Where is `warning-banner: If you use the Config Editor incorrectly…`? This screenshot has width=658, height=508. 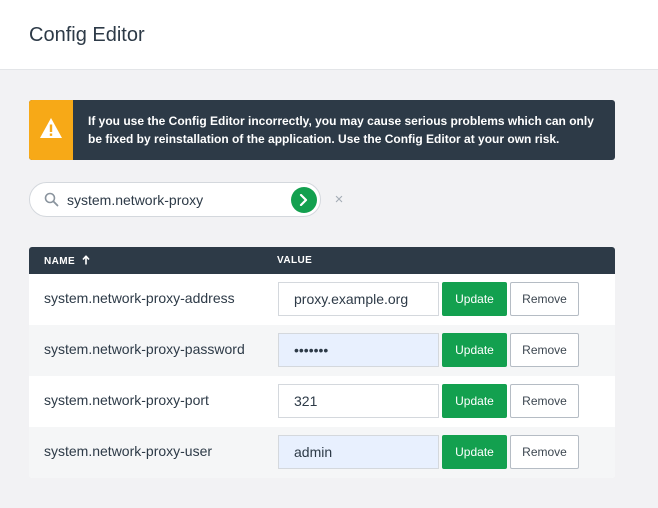
warning-banner: If you use the Config Editor incorrectly… is located at coordinates (322, 130).